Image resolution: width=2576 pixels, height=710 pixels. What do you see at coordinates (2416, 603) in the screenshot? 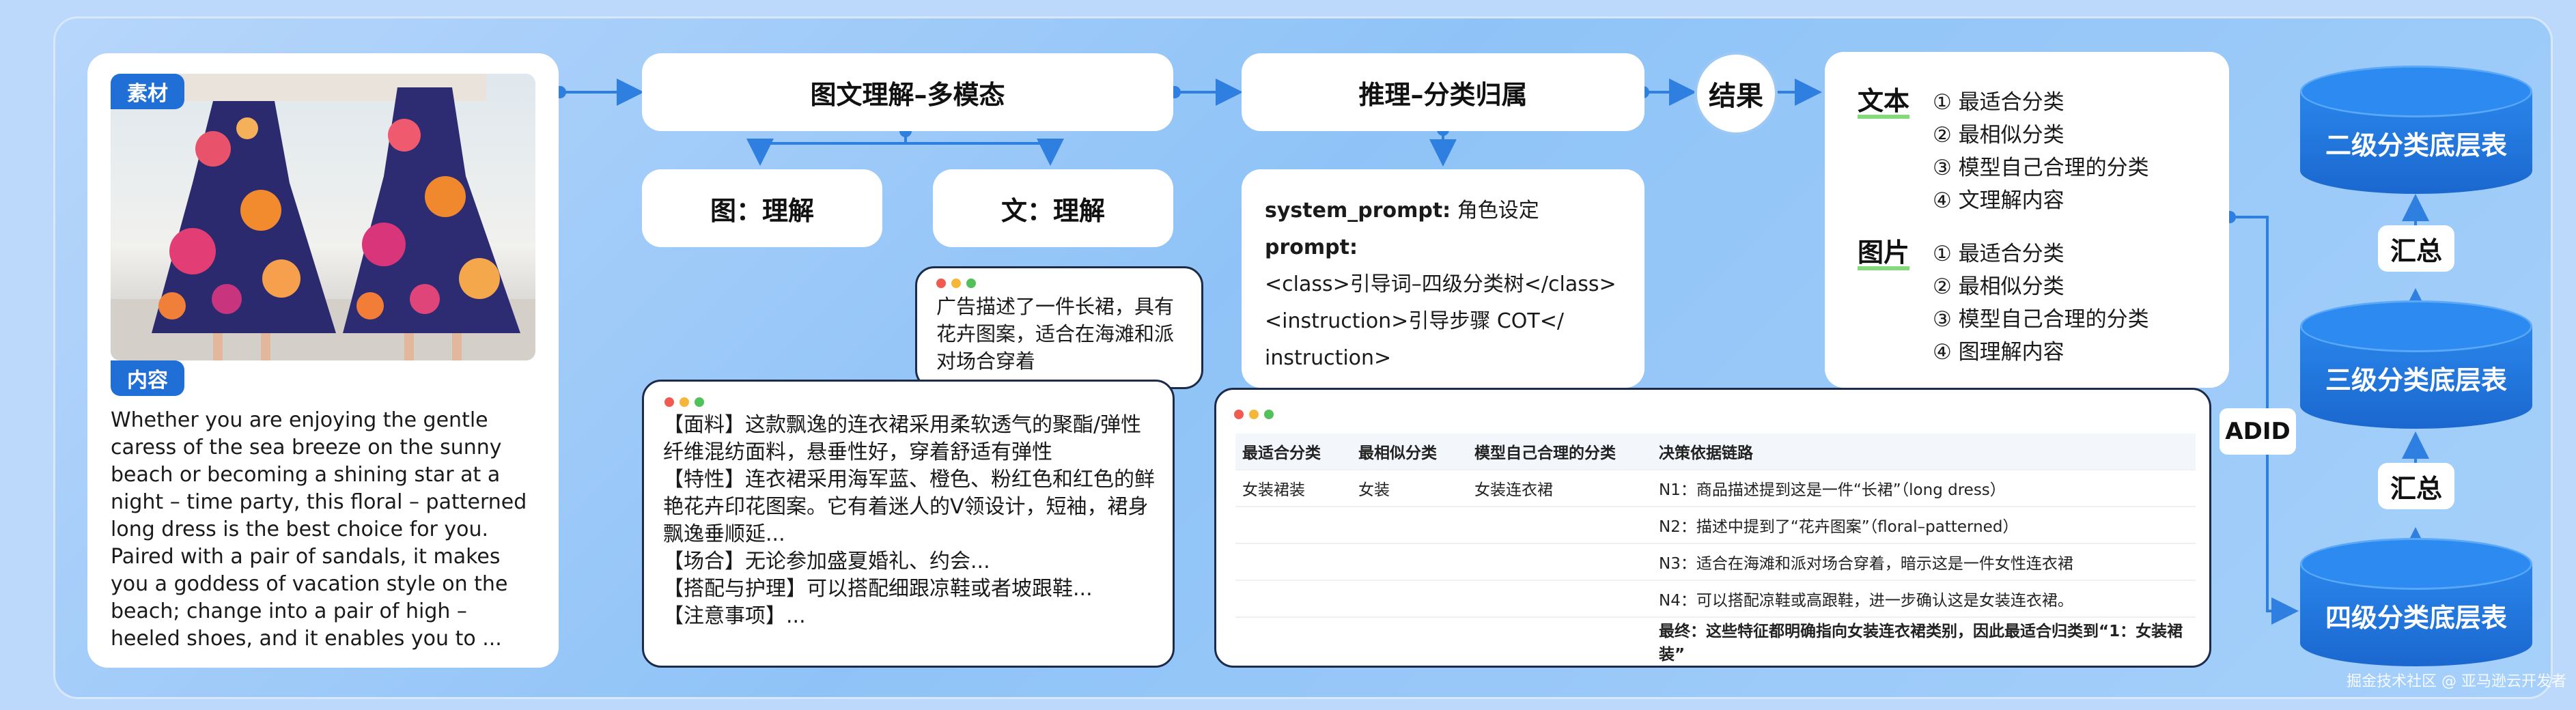
I see `level4-table-cylinder: 四级分类底层表` at bounding box center [2416, 603].